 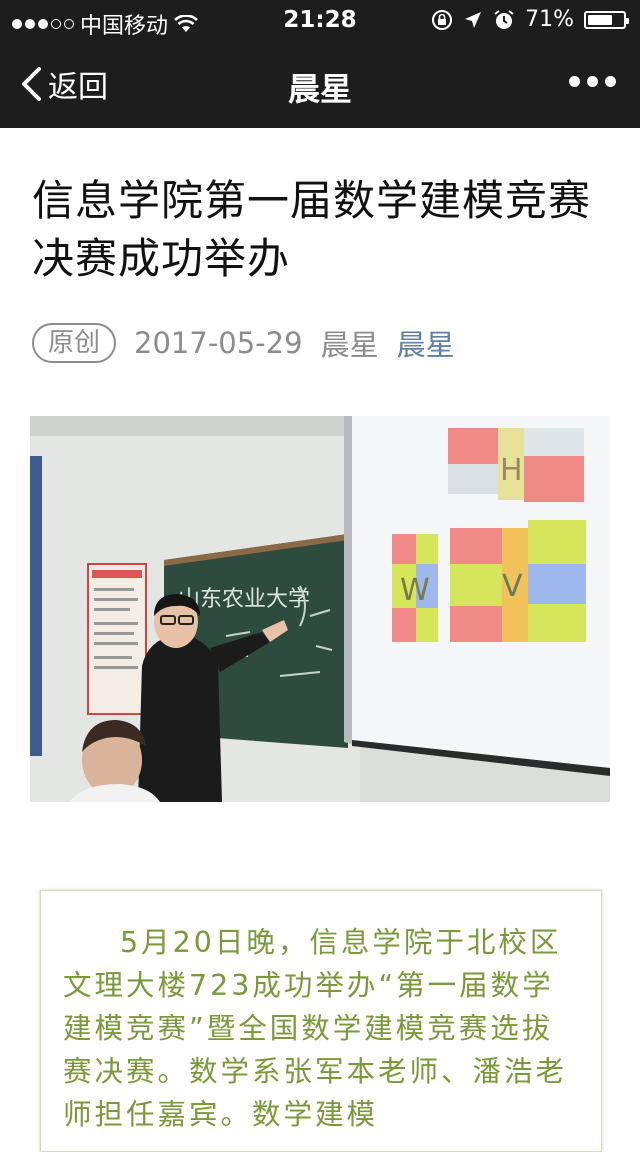 I want to click on article-title: 信息学院第一届数学建模竞赛决赛成功举办, so click(x=312, y=229).